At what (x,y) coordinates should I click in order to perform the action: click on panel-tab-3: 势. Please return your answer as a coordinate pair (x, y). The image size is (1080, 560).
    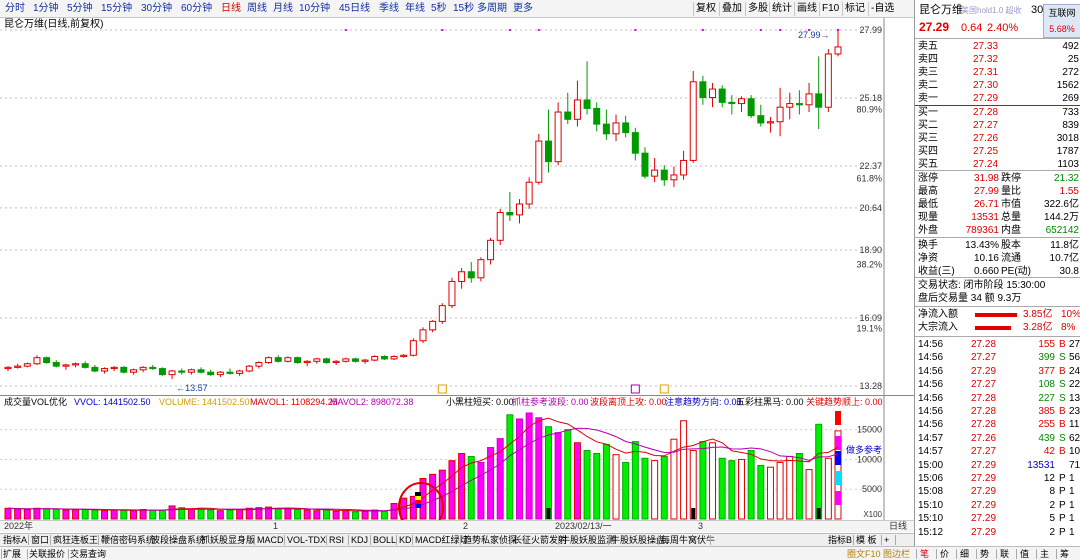
    Looking at the image, I should click on (984, 554).